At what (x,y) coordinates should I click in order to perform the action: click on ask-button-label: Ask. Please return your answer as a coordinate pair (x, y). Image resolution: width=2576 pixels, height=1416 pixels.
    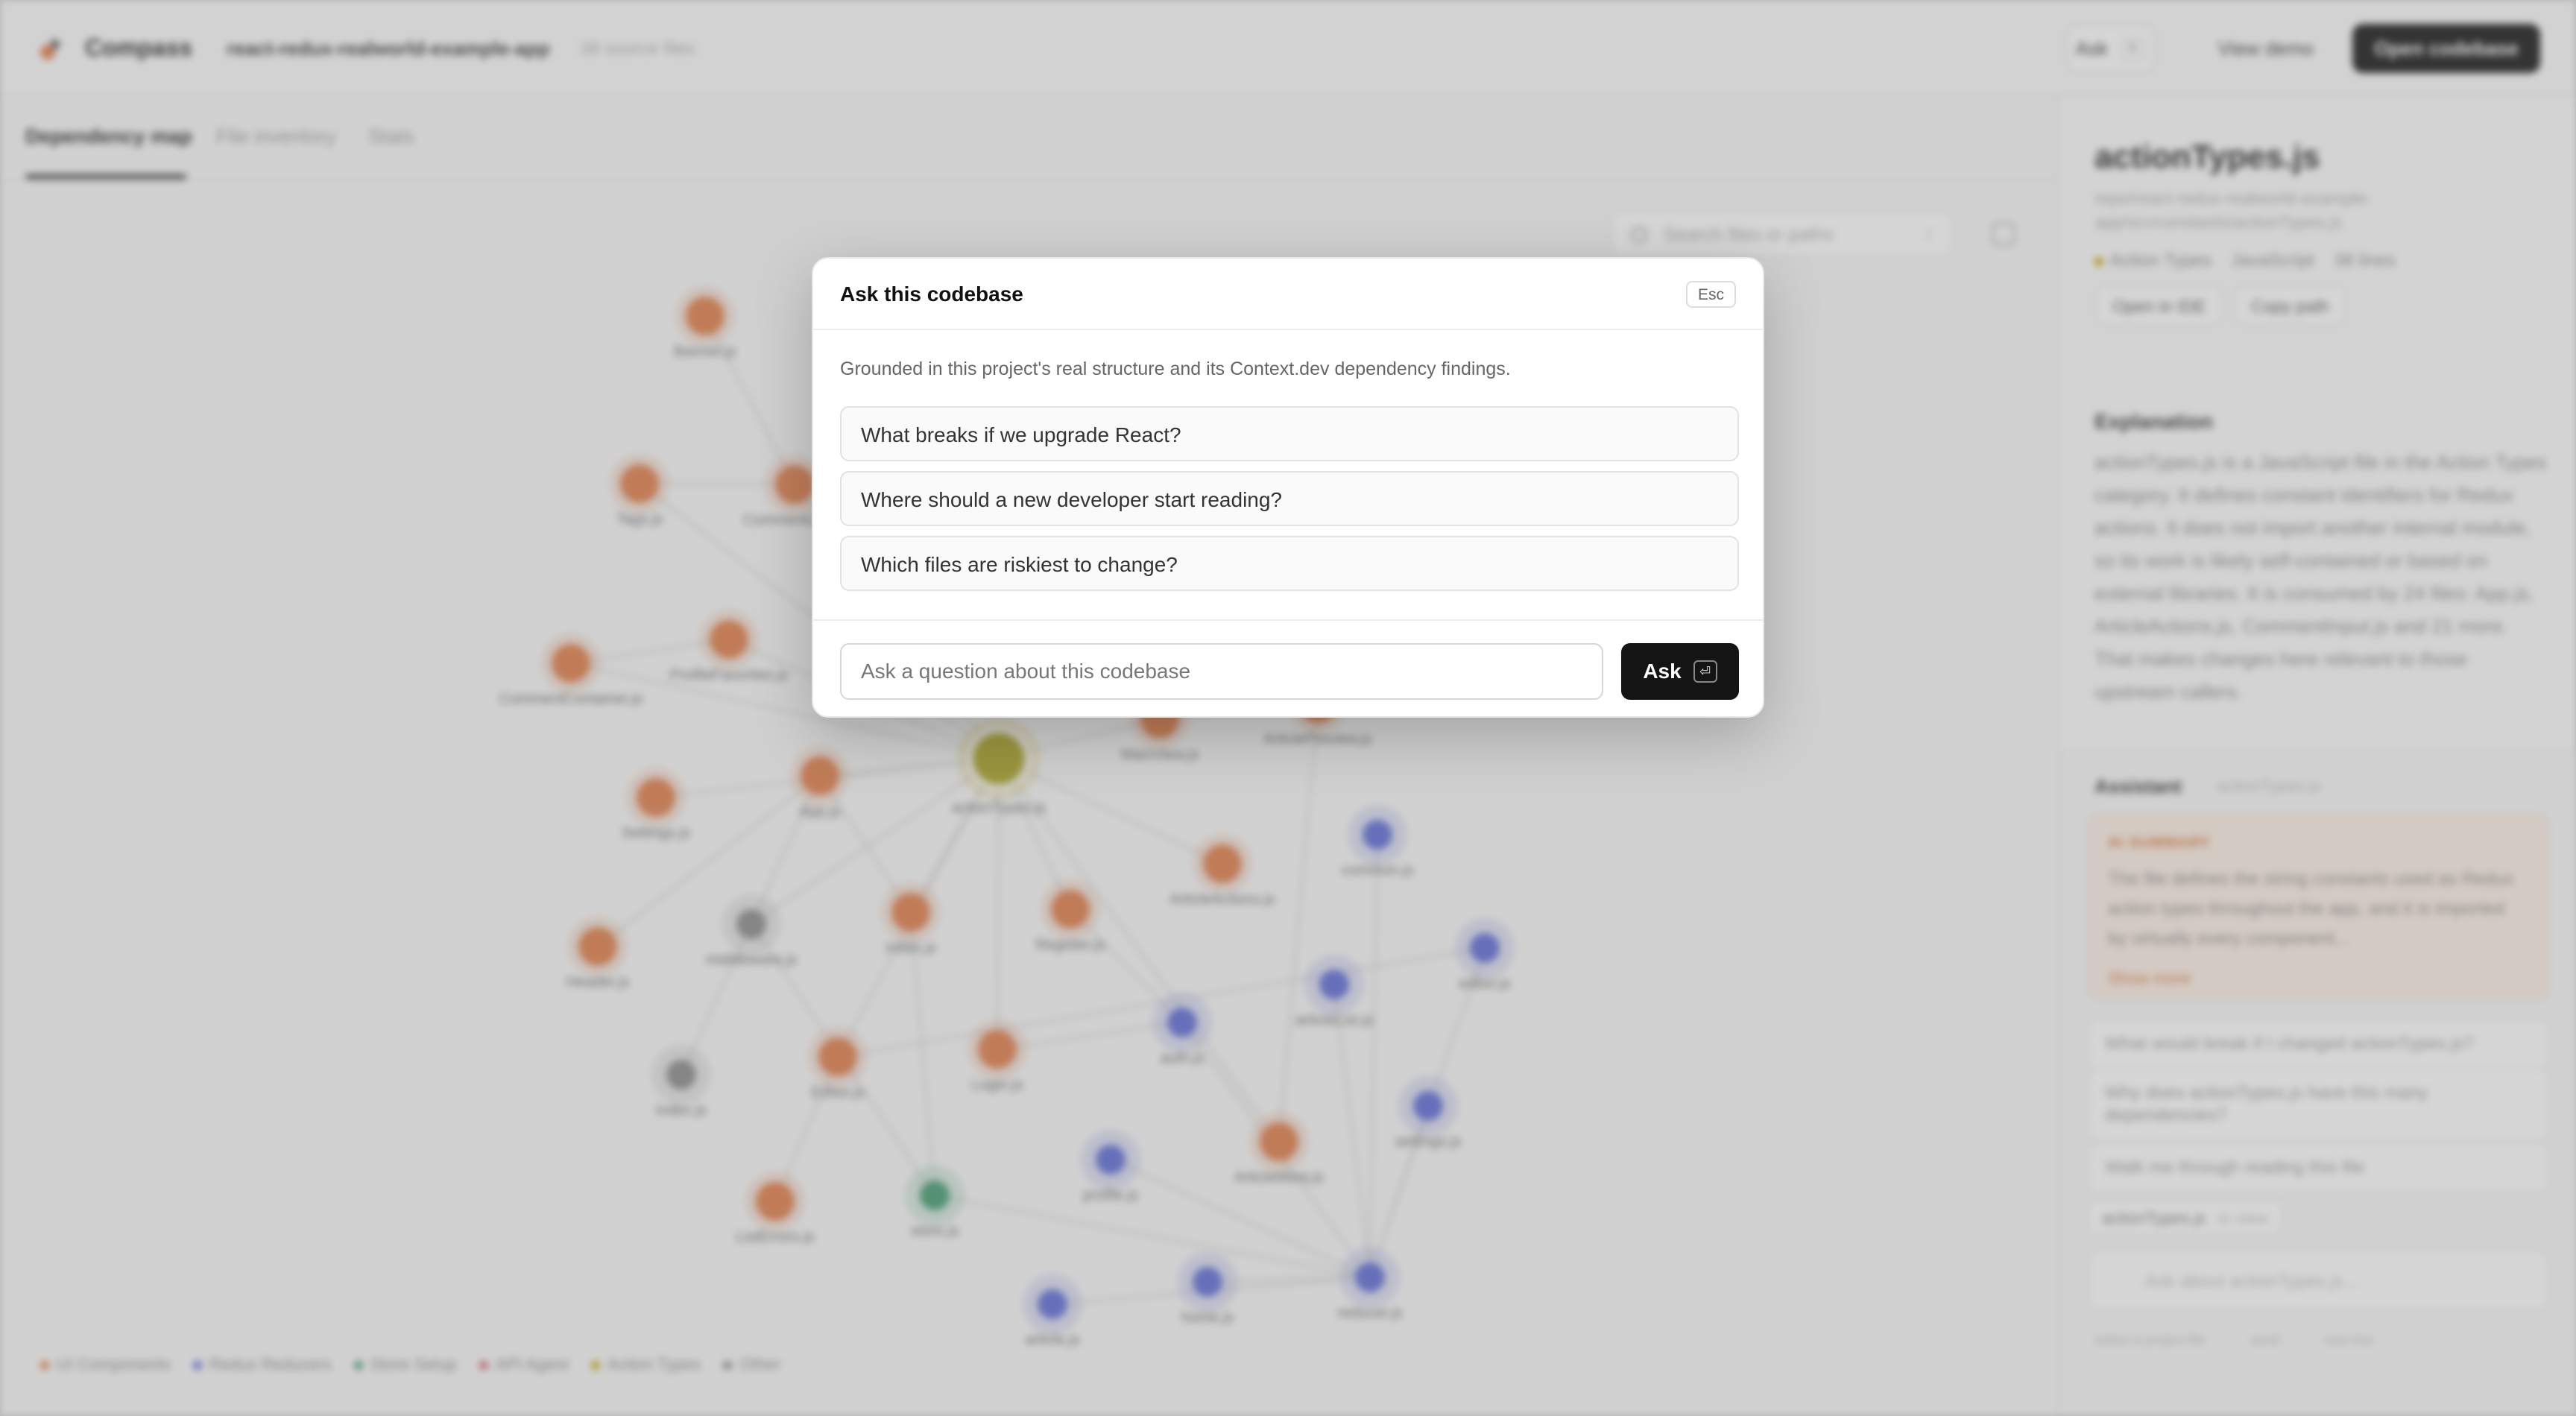
    Looking at the image, I should click on (1663, 671).